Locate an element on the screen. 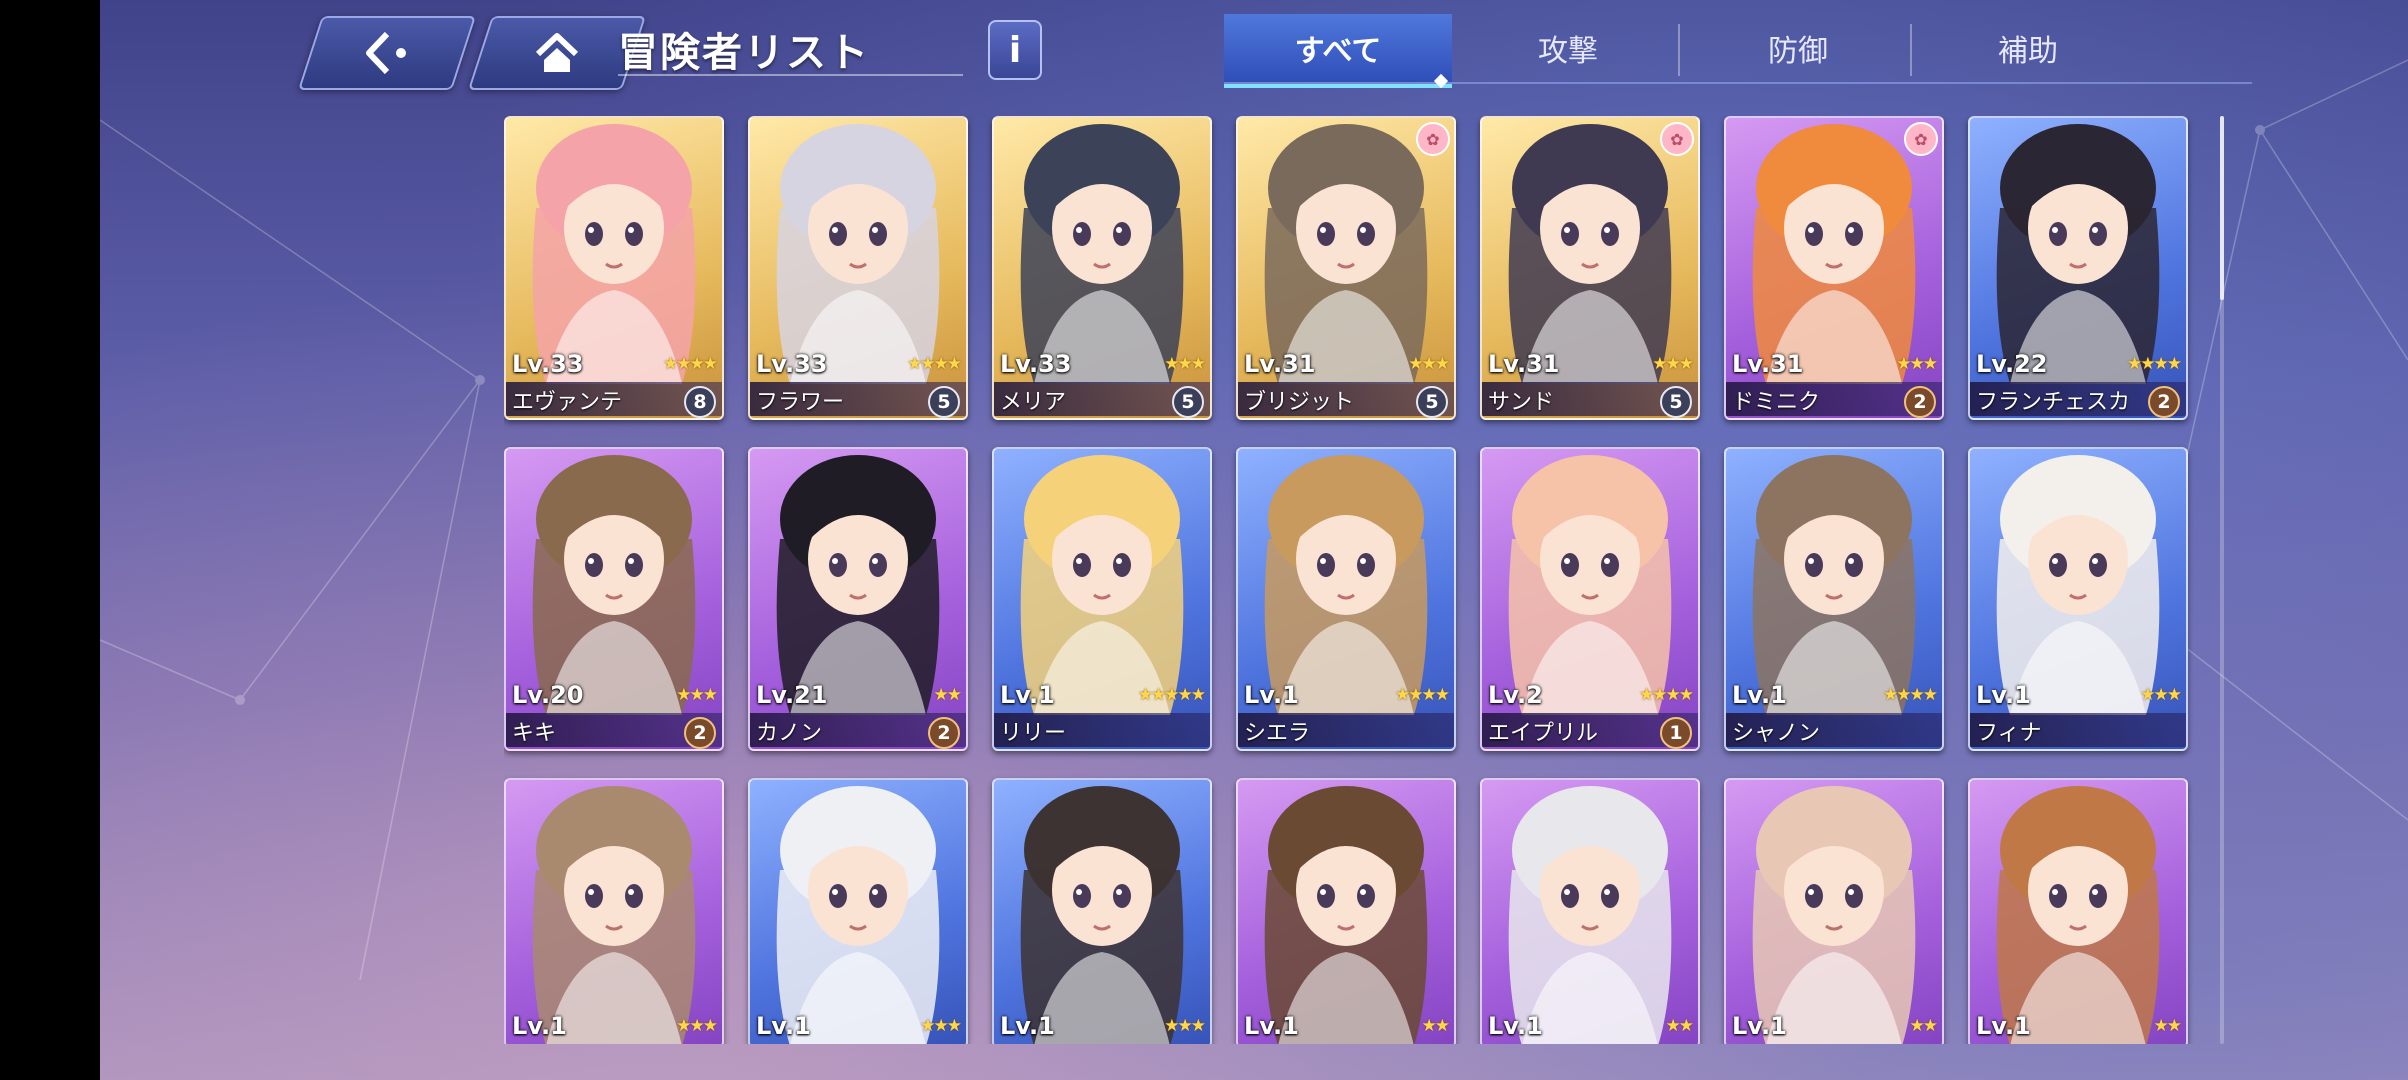  back-arrow-icon is located at coordinates (387, 53).